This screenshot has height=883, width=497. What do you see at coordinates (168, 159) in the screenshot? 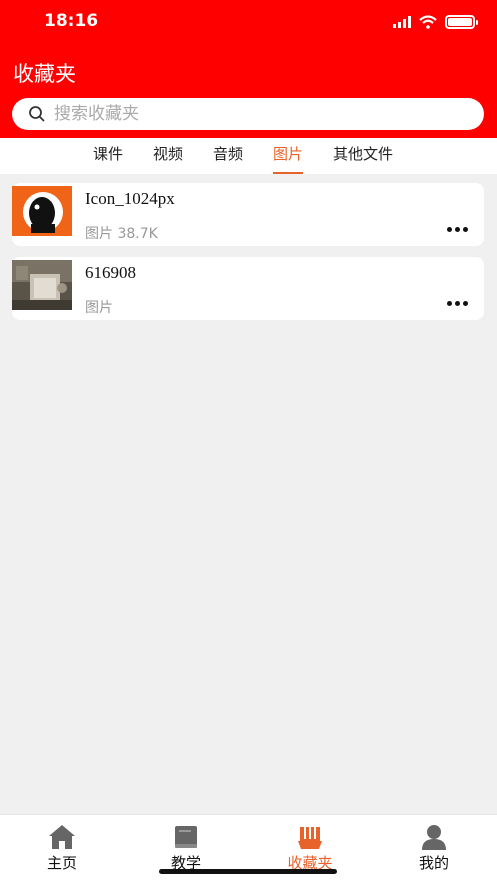
I see `tab-video: 视频` at bounding box center [168, 159].